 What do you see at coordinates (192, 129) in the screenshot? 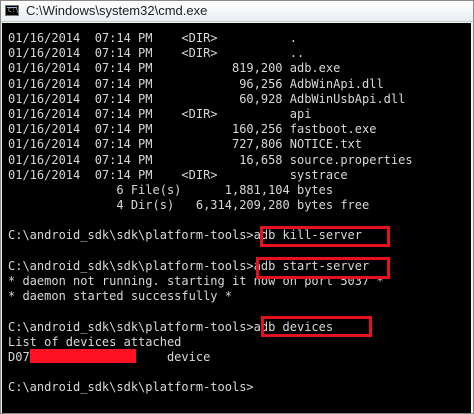
I see `console-line: 01/16/2014 07:14 PM 160,256 fastboot.exe` at bounding box center [192, 129].